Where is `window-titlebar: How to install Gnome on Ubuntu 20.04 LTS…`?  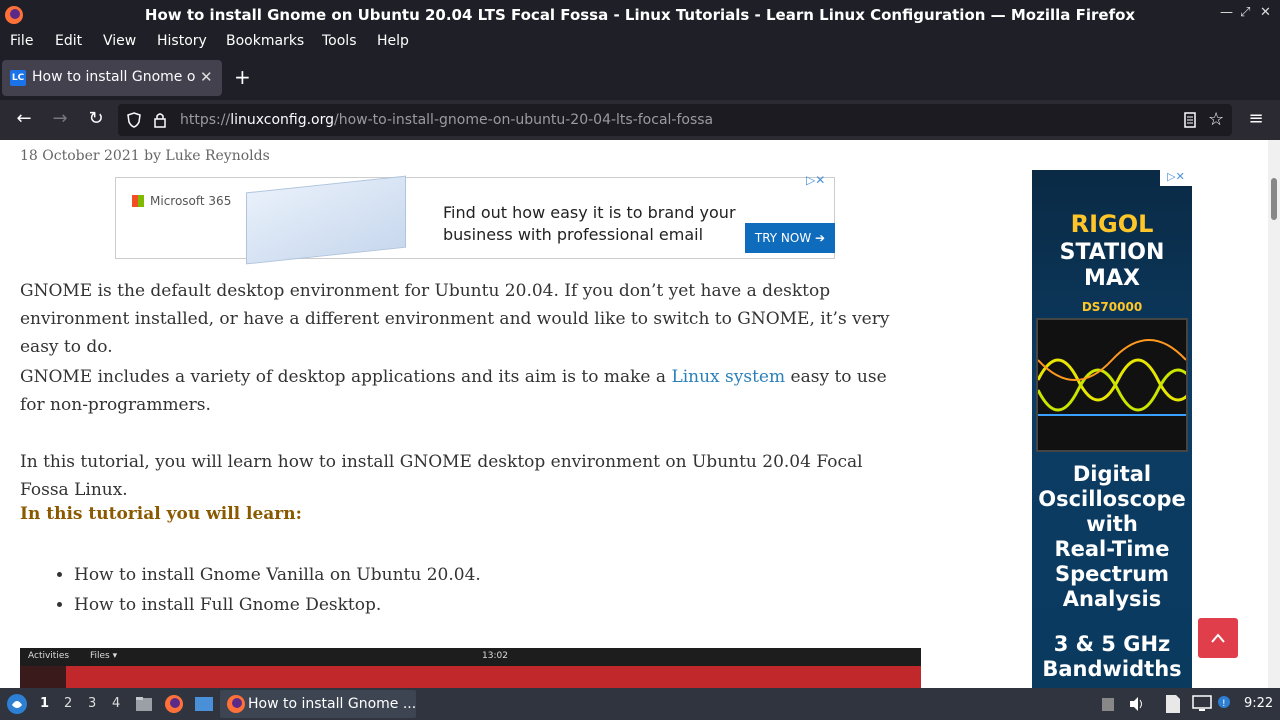 window-titlebar: How to install Gnome on Ubuntu 20.04 LTS… is located at coordinates (640, 15).